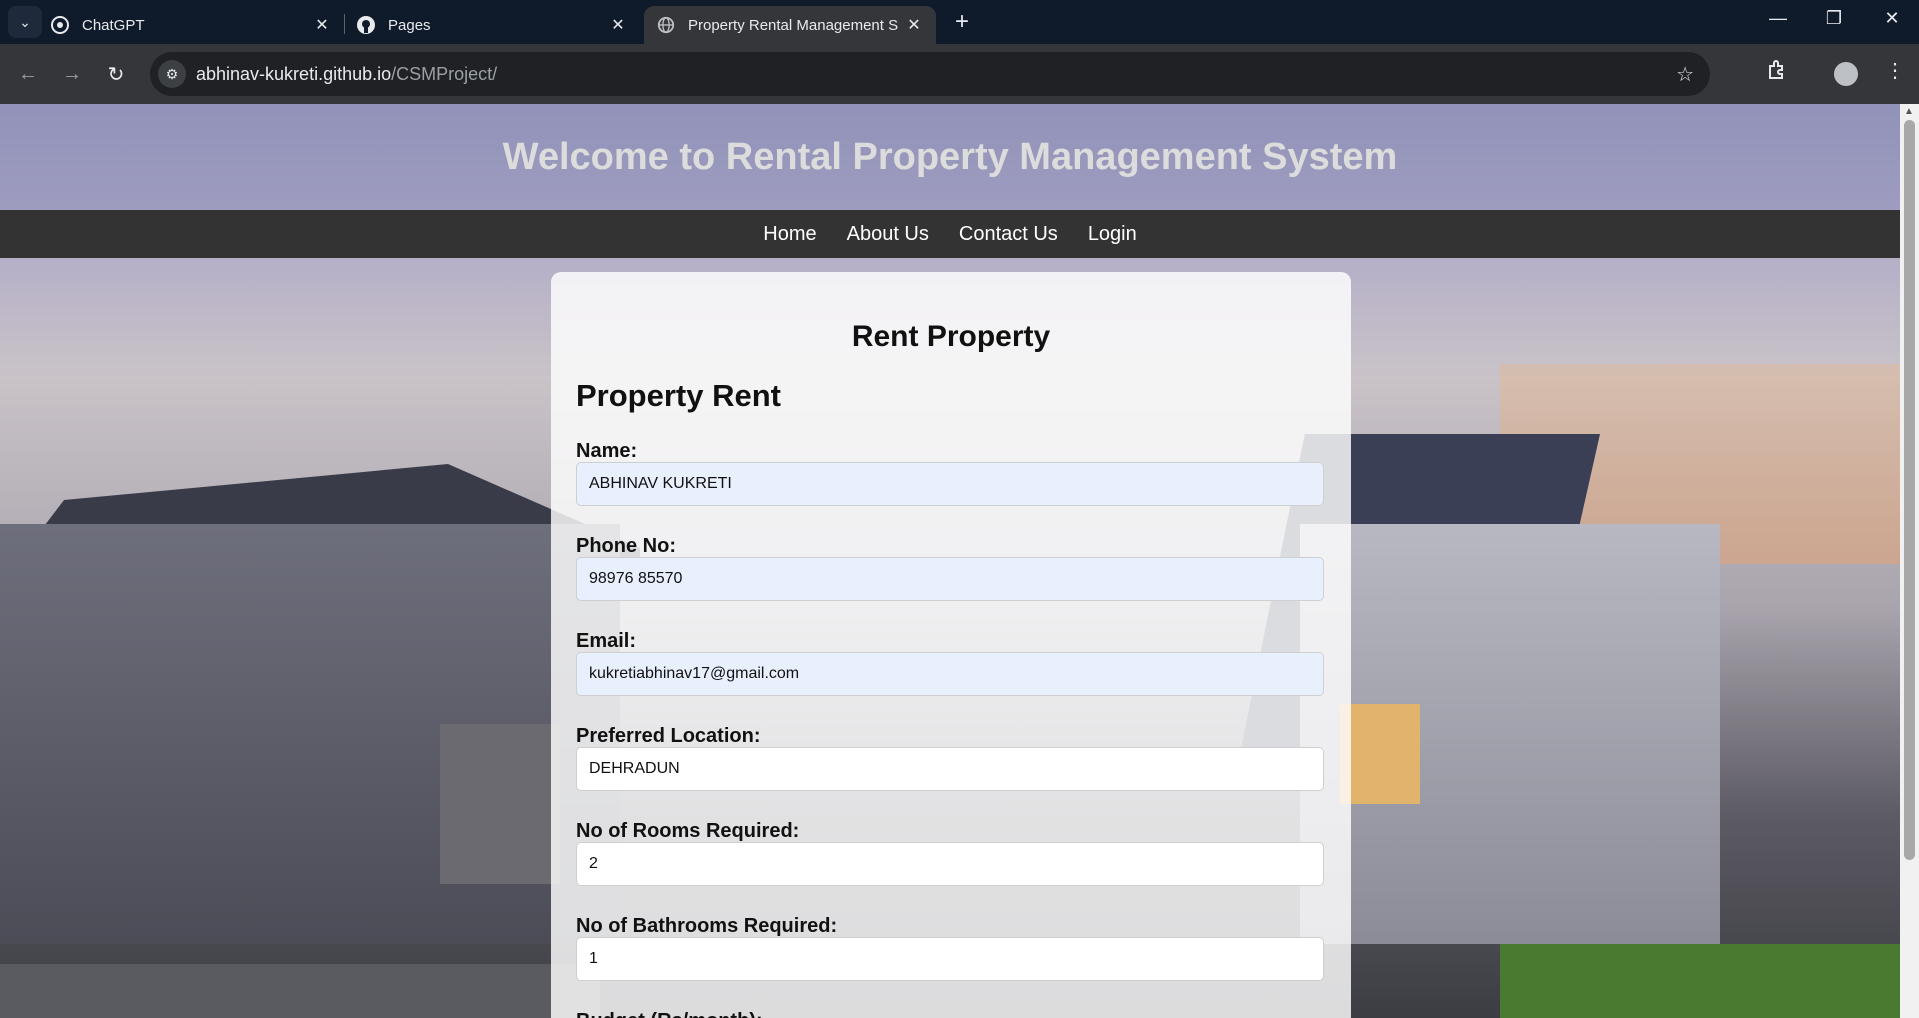  What do you see at coordinates (626, 546) in the screenshot?
I see `phone-label: Phone No:` at bounding box center [626, 546].